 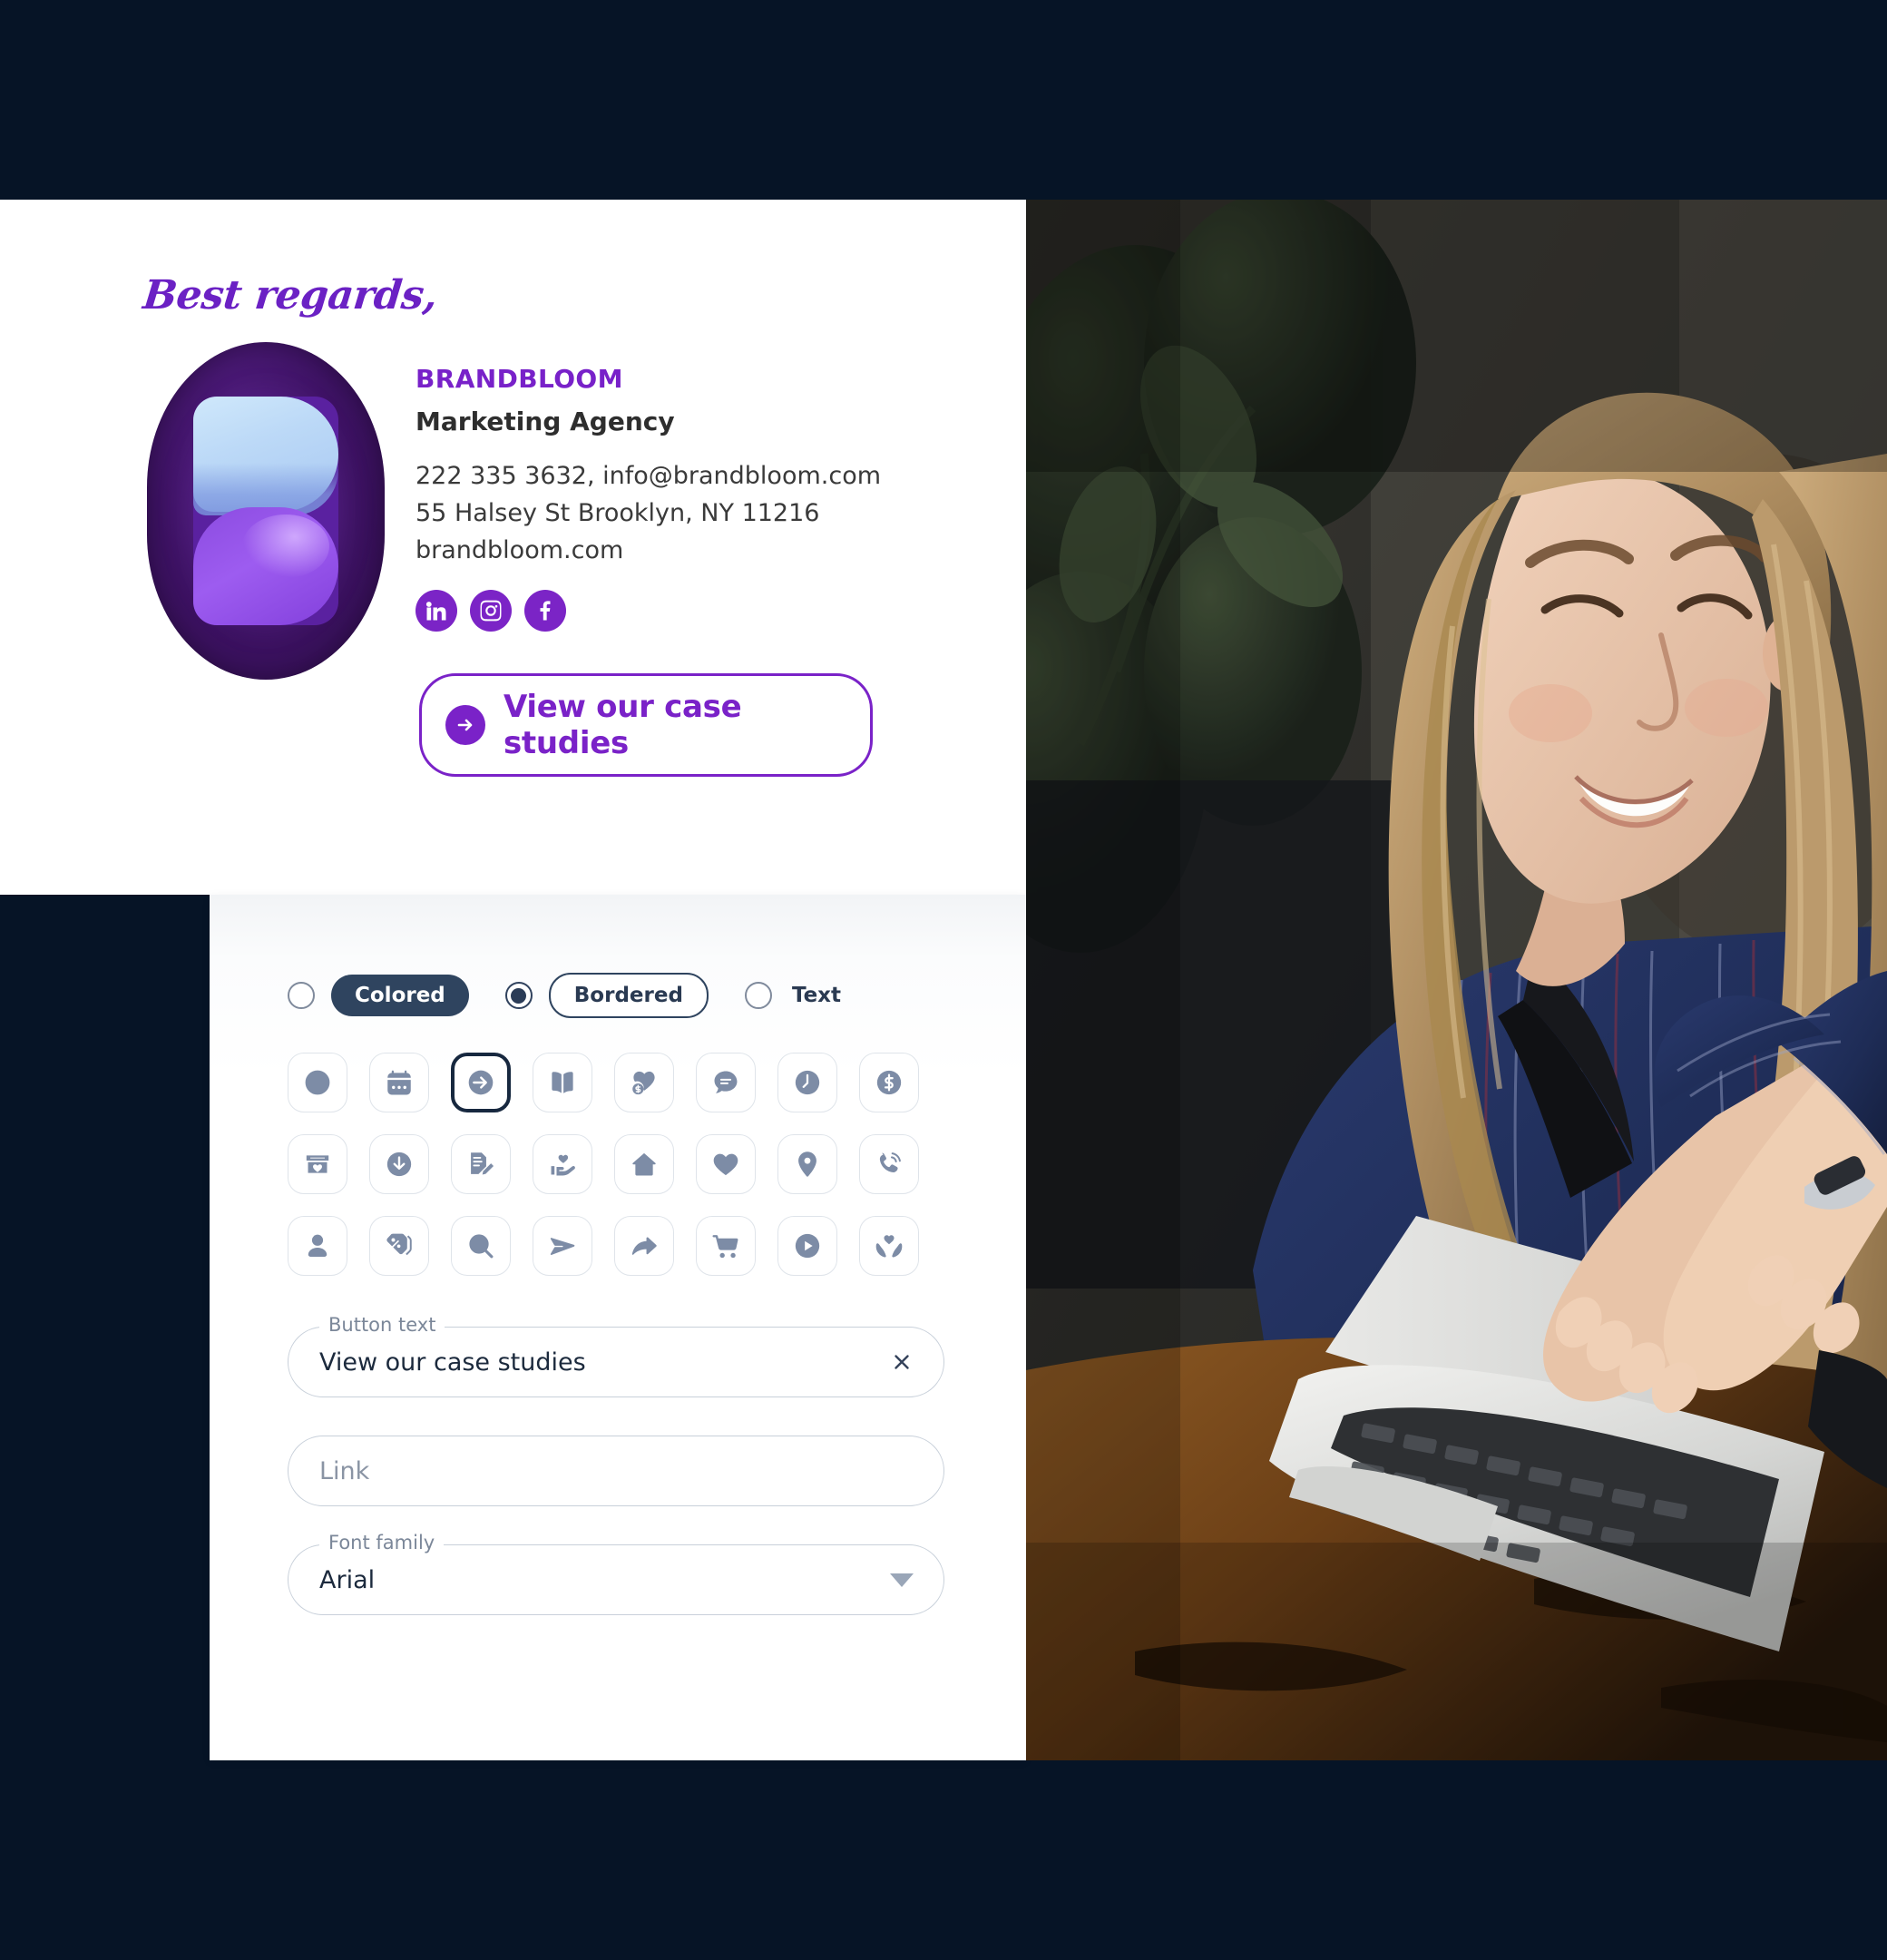 What do you see at coordinates (344, 1470) in the screenshot?
I see `link-placeholder: Link` at bounding box center [344, 1470].